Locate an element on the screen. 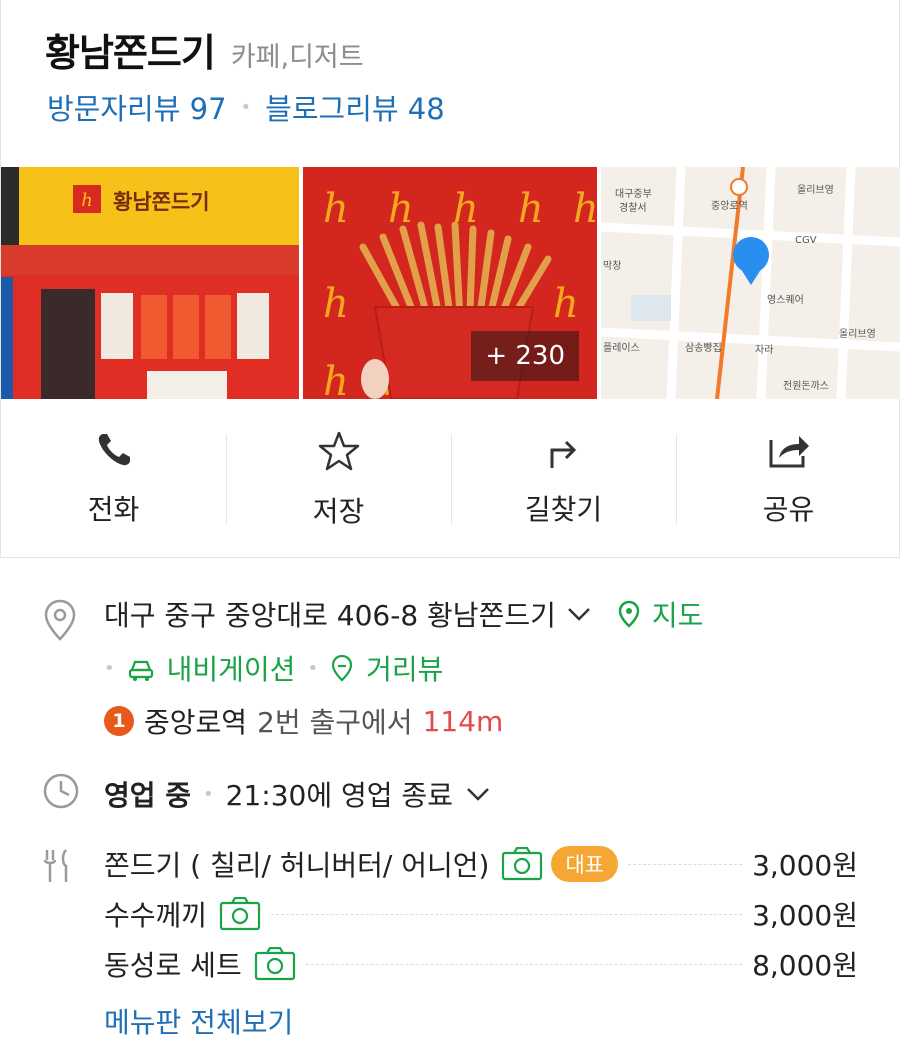  map-label-place: 플레이스 is located at coordinates (621, 348).